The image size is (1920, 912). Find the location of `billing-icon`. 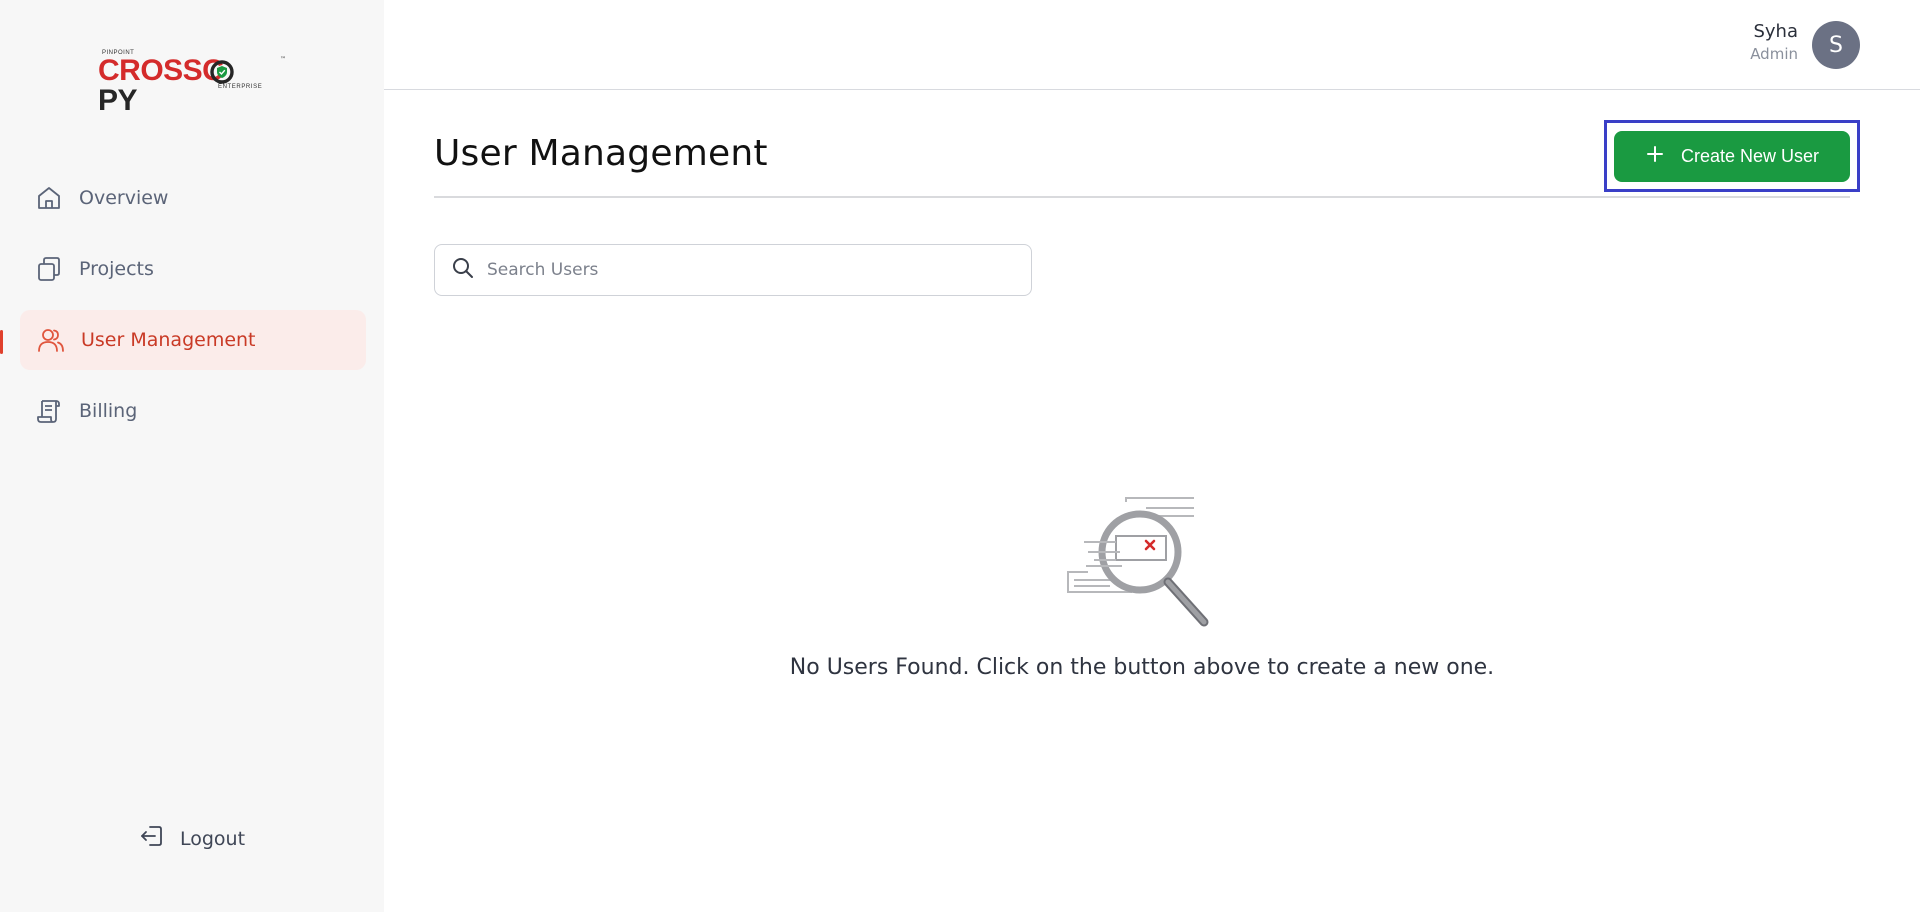

billing-icon is located at coordinates (49, 411).